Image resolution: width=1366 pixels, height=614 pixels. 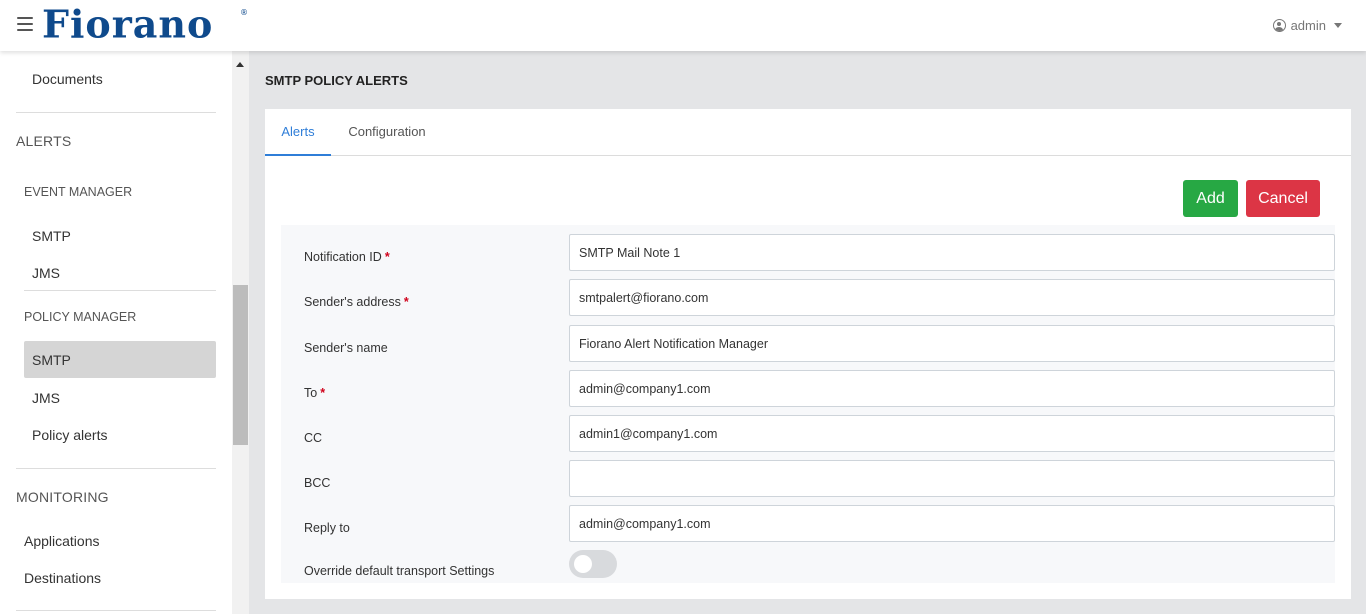 I want to click on cc-input, so click(x=952, y=433).